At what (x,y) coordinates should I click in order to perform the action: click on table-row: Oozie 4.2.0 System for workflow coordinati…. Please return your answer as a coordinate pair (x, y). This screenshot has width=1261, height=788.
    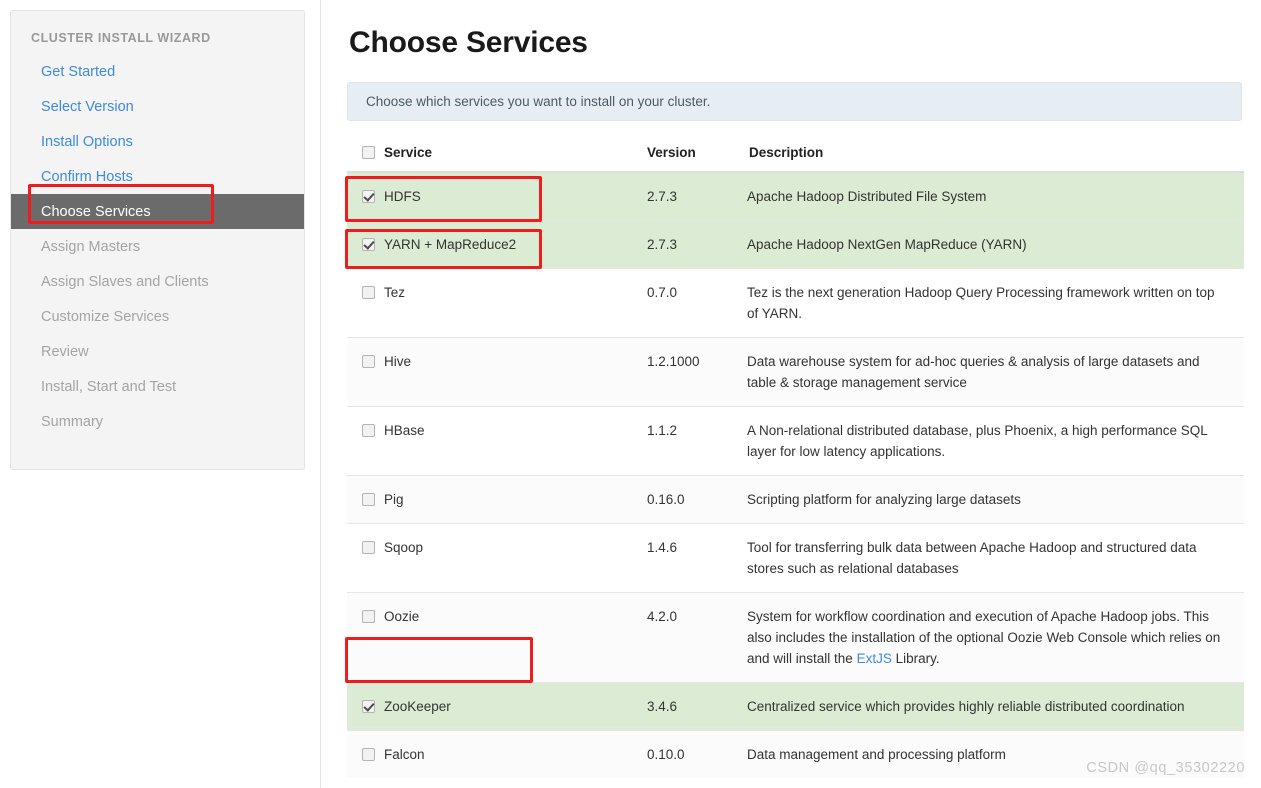
    Looking at the image, I should click on (795, 637).